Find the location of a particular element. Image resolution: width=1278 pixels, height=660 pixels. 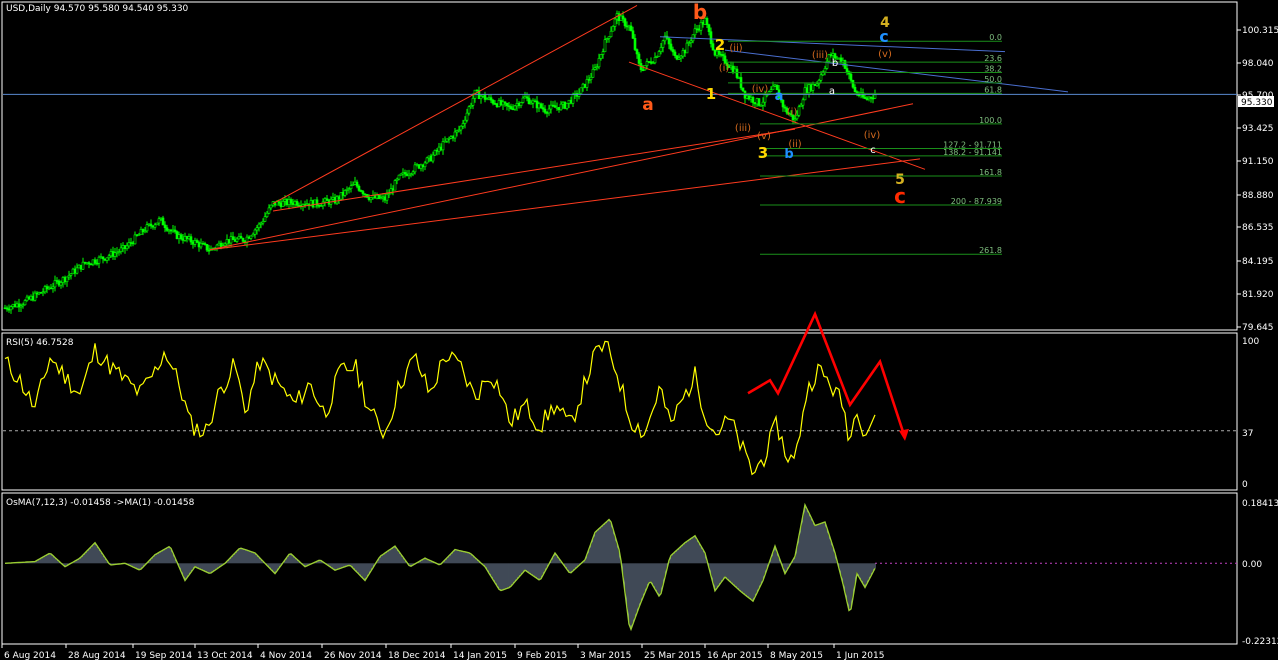

date-axis-label: 3 Mar 2015 is located at coordinates (605, 655).